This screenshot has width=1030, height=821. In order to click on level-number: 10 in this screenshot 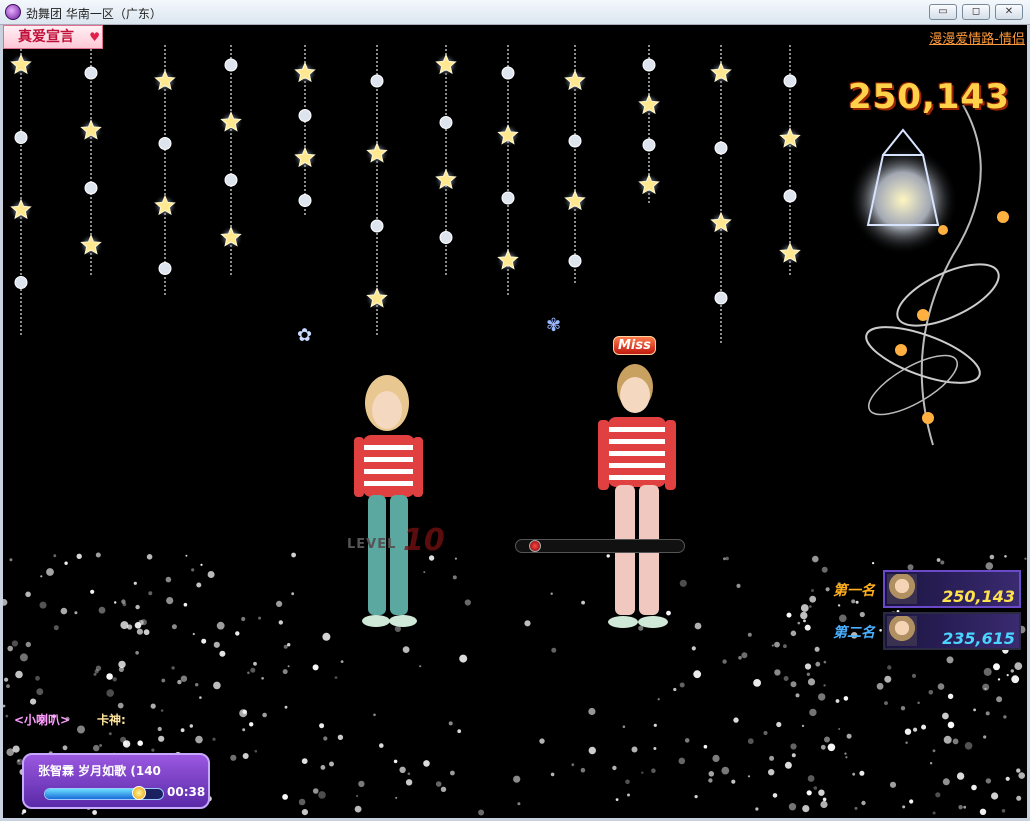, I will do `click(424, 540)`.